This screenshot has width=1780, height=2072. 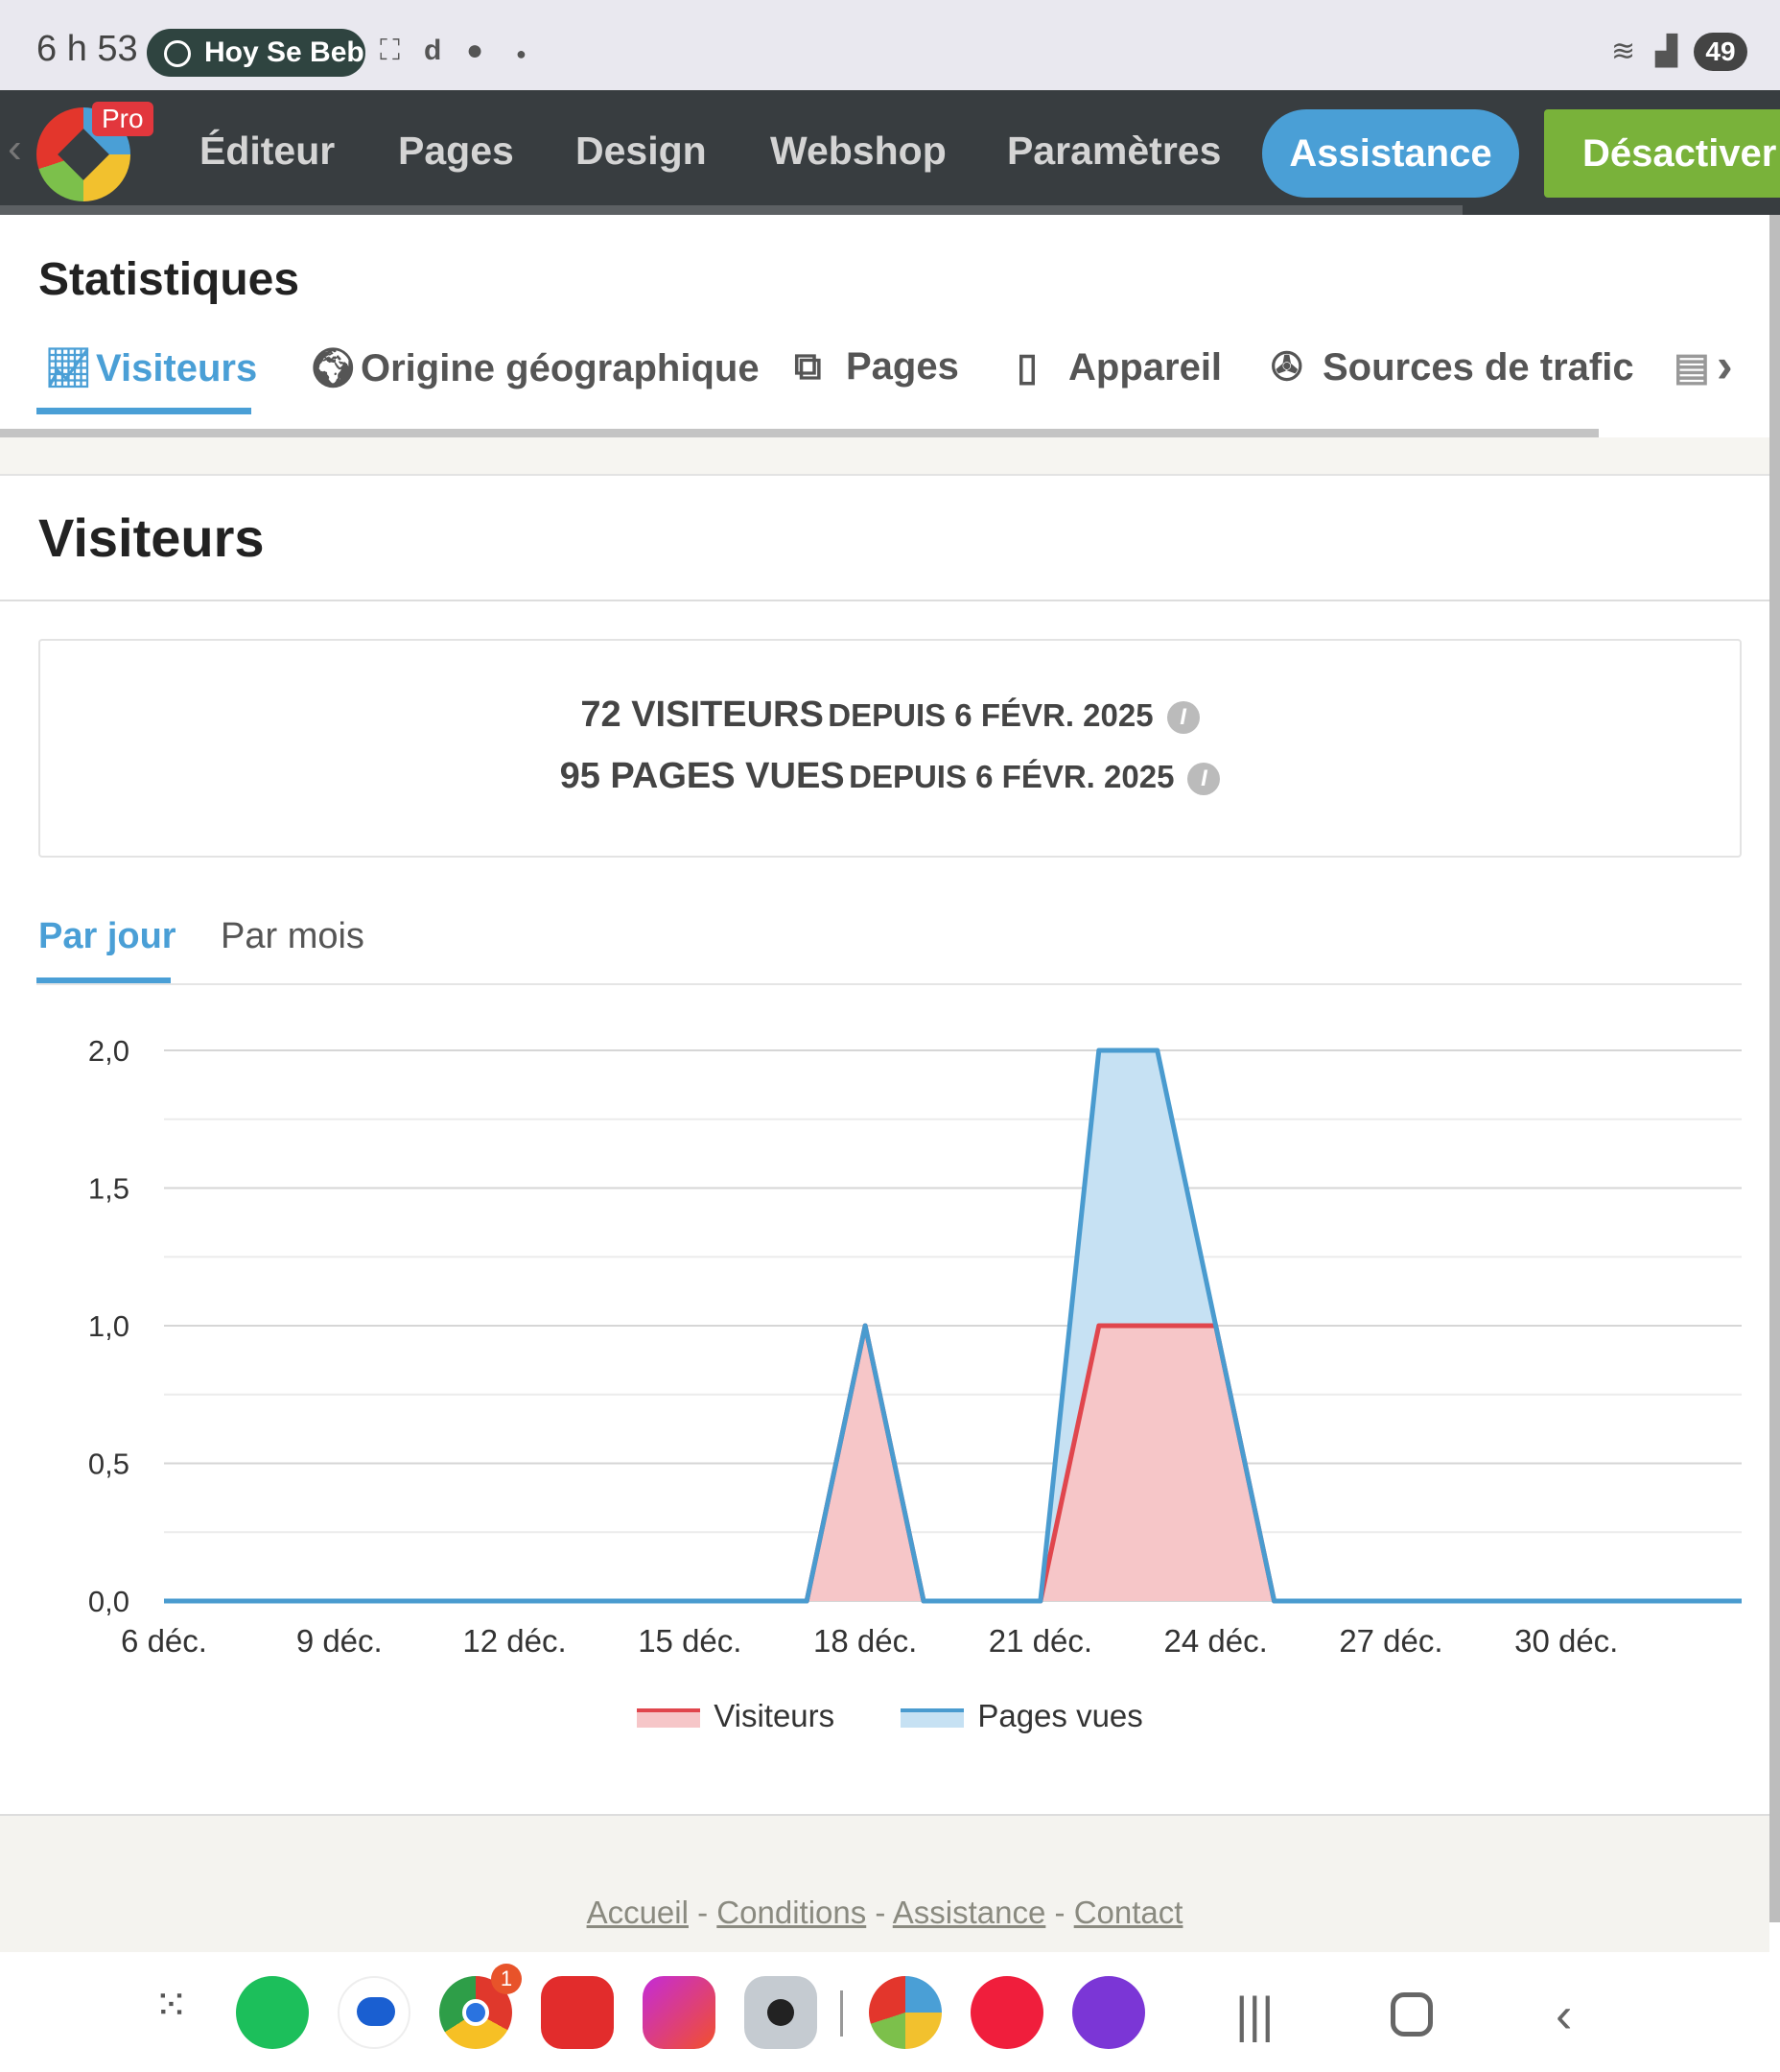 I want to click on divider, so click(x=884, y=600).